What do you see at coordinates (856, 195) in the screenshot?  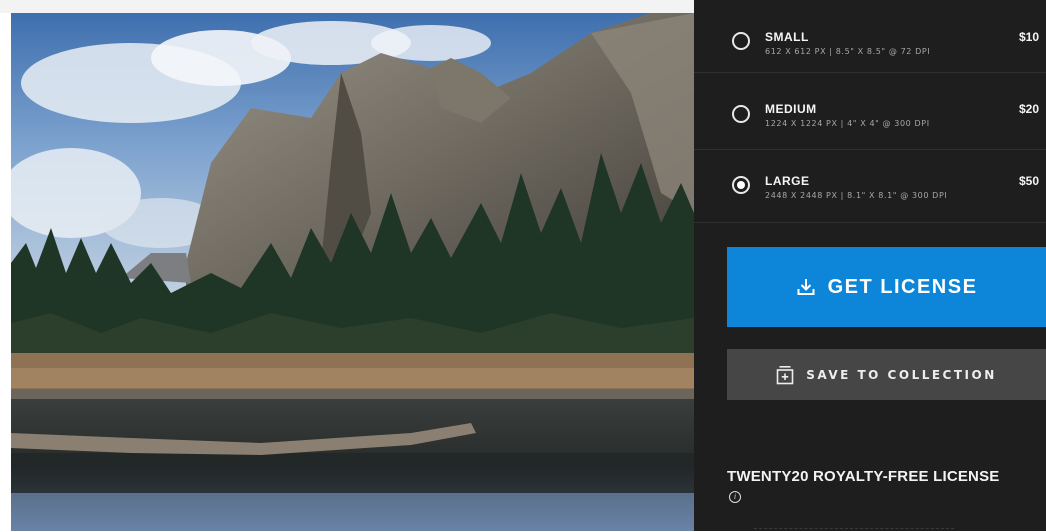 I see `option-spec: 2448 X 2448 PX | 8.1" X 8.1" @ 300 DPI` at bounding box center [856, 195].